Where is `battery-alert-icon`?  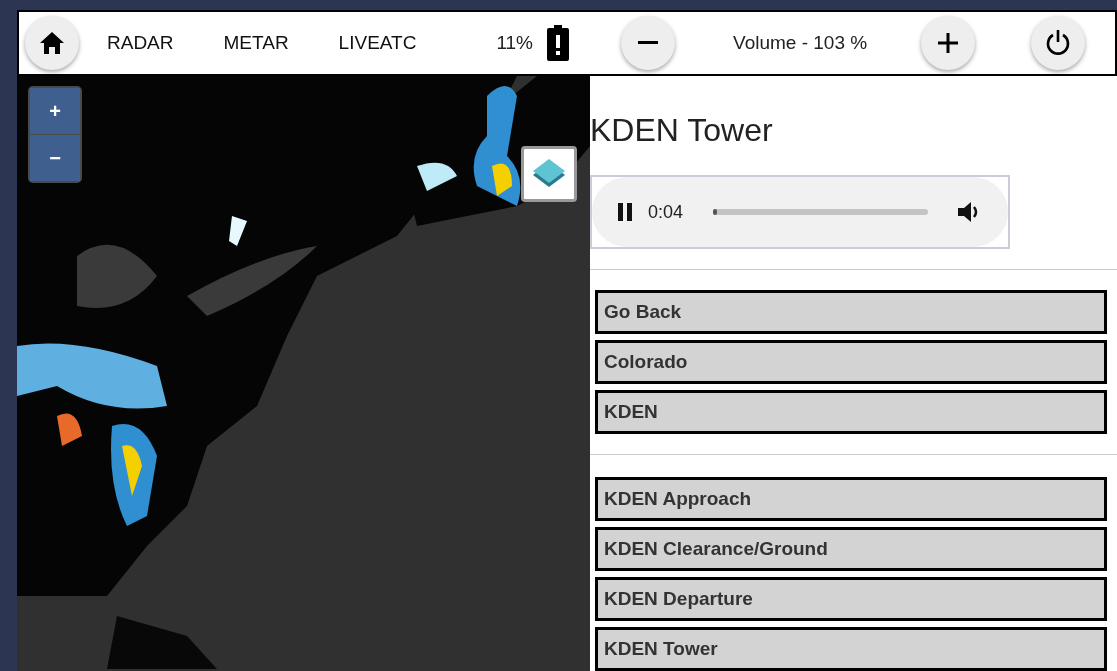 battery-alert-icon is located at coordinates (558, 43).